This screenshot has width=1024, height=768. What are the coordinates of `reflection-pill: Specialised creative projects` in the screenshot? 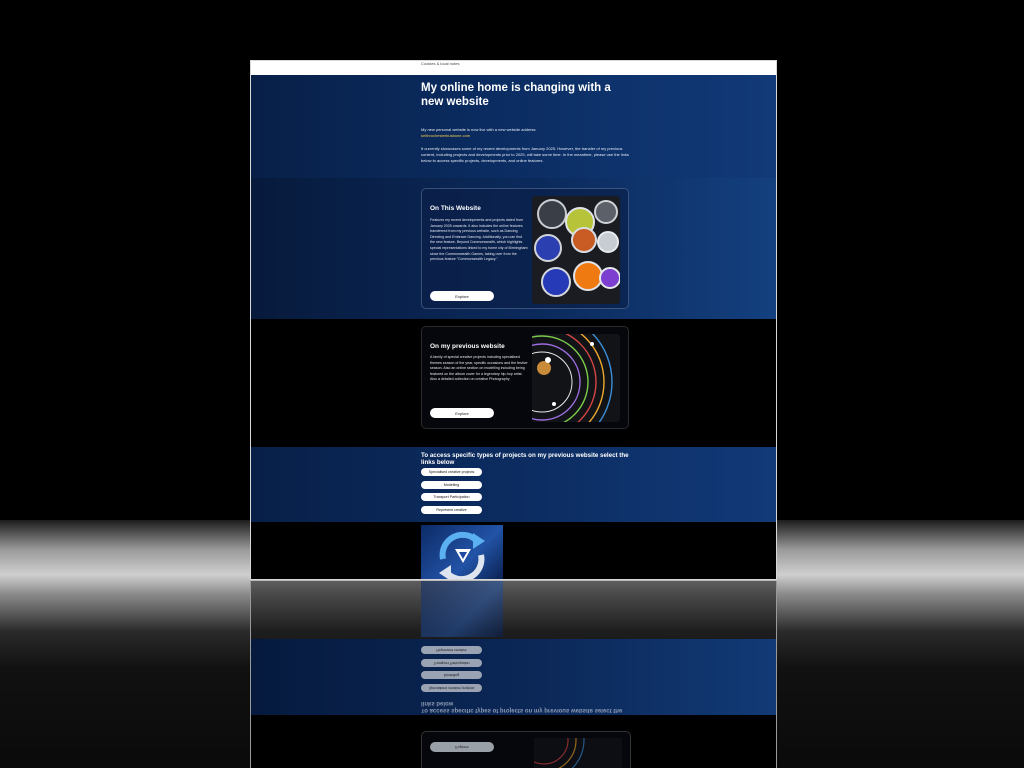 It's located at (451, 688).